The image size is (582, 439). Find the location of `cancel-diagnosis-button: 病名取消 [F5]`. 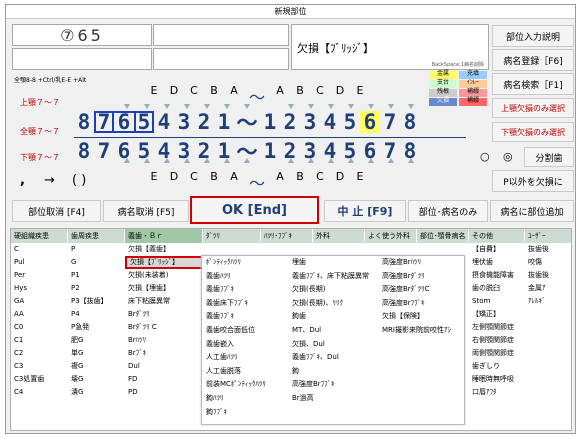

cancel-diagnosis-button: 病名取消 [F5] is located at coordinates (146, 211).